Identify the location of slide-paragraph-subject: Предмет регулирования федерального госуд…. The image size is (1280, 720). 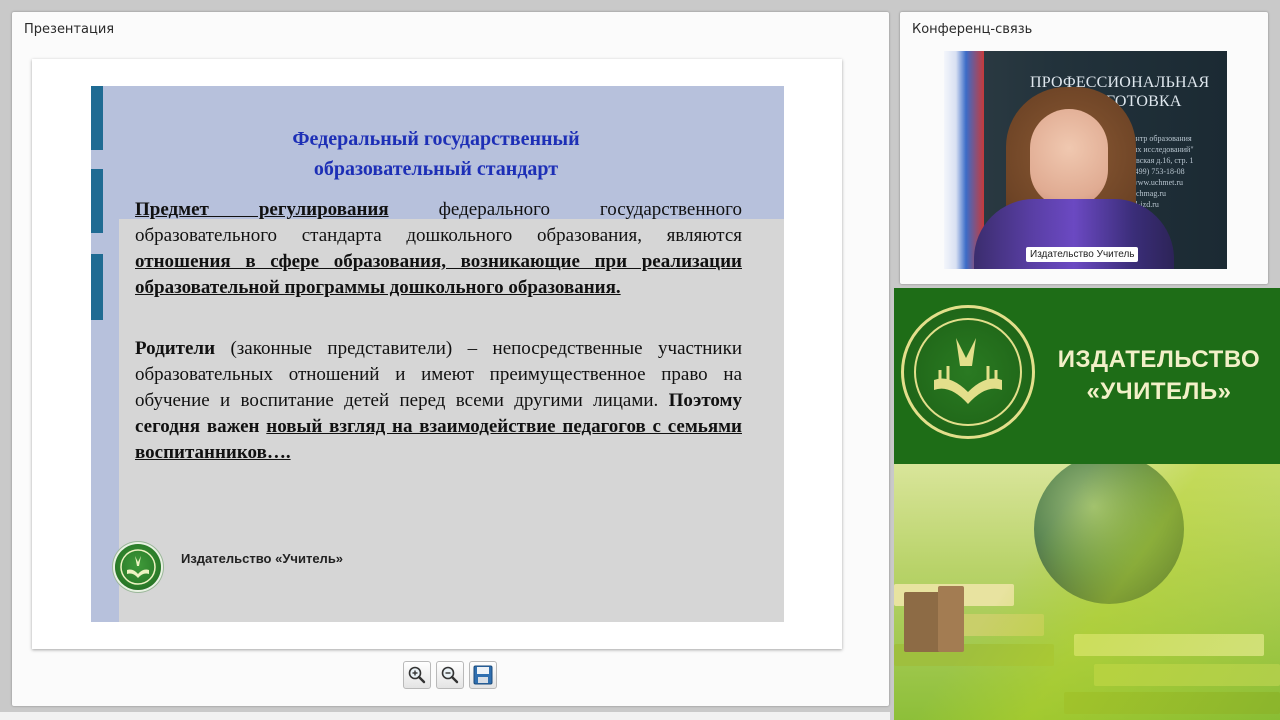
(438, 248).